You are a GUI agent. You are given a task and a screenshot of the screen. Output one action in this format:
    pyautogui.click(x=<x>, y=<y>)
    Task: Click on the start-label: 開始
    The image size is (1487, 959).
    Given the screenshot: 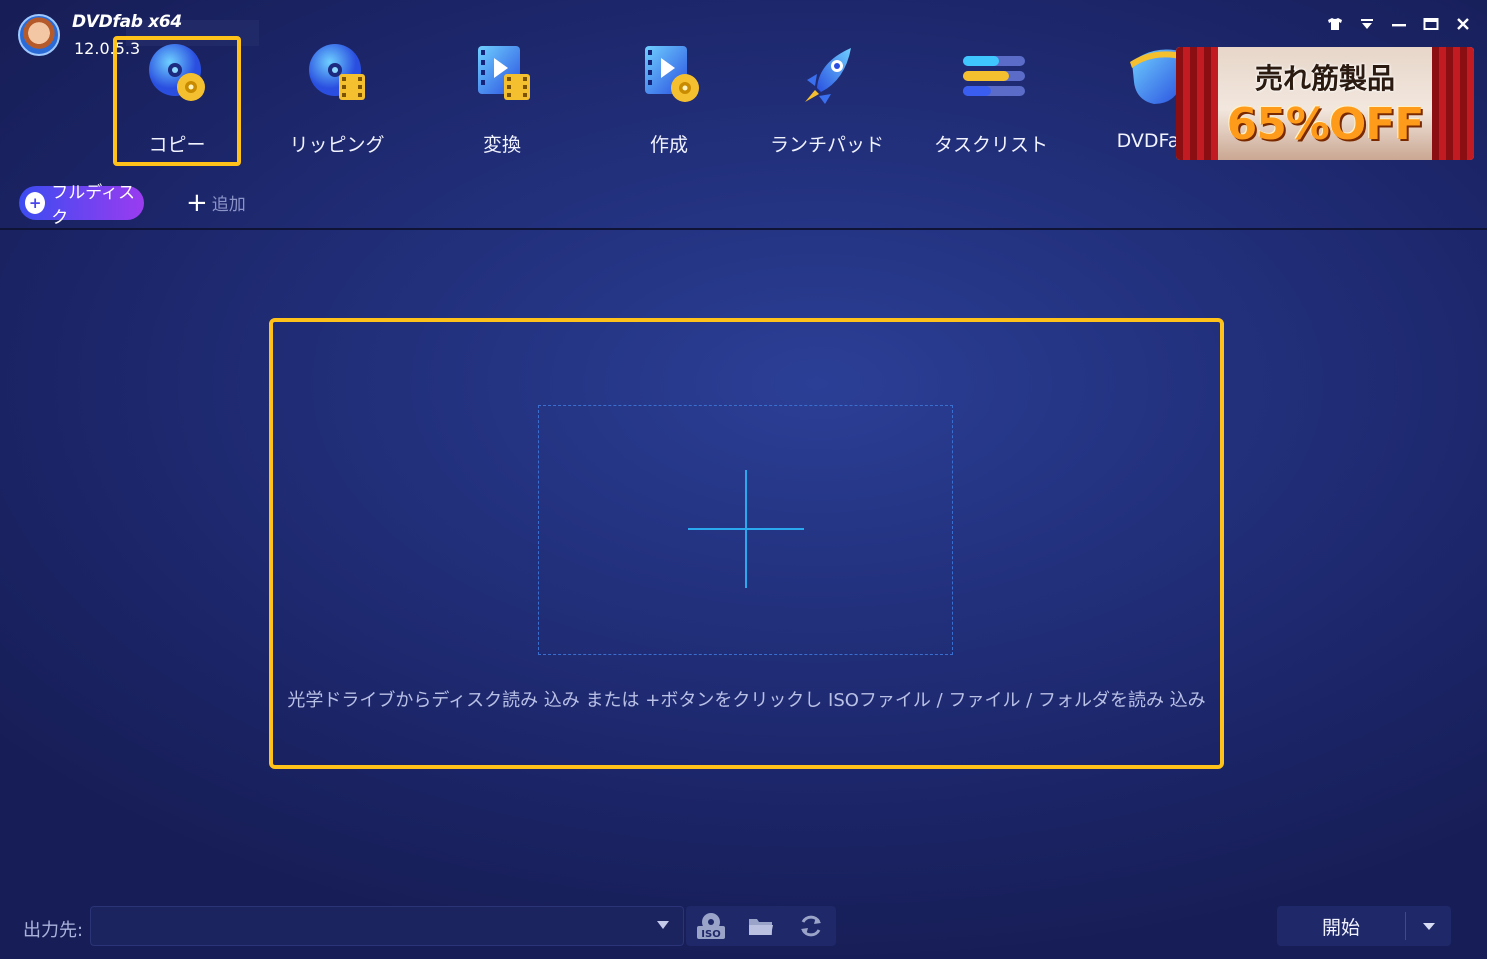 What is the action you would take?
    pyautogui.click(x=1340, y=927)
    